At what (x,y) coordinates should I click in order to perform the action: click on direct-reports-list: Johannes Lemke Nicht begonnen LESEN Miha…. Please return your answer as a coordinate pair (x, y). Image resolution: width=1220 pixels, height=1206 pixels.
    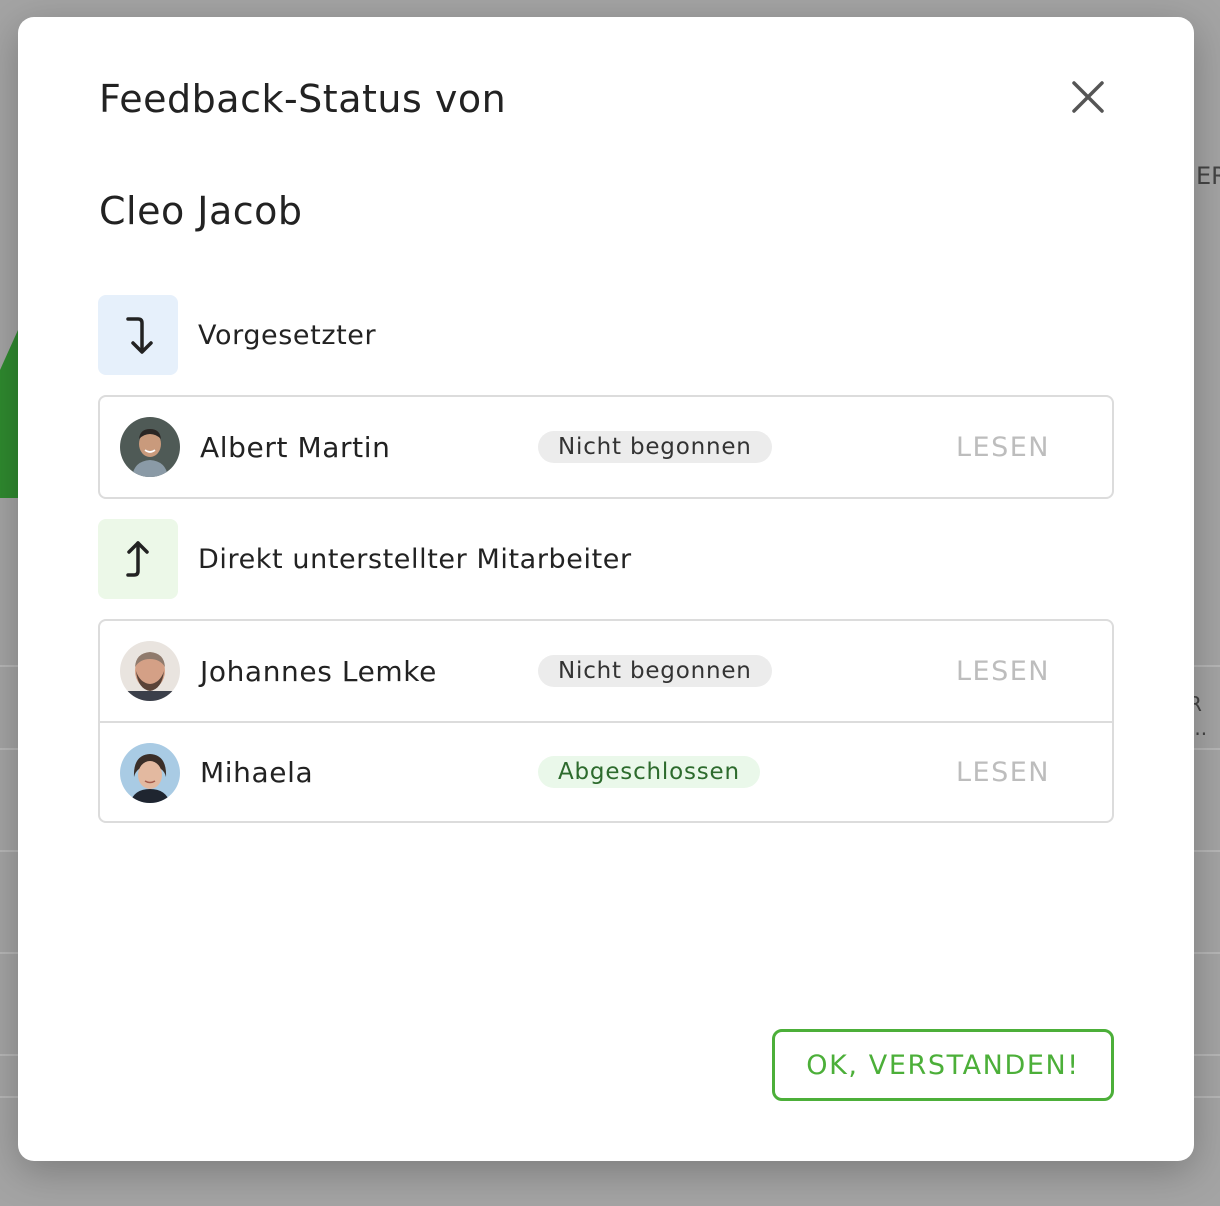
    Looking at the image, I should click on (606, 721).